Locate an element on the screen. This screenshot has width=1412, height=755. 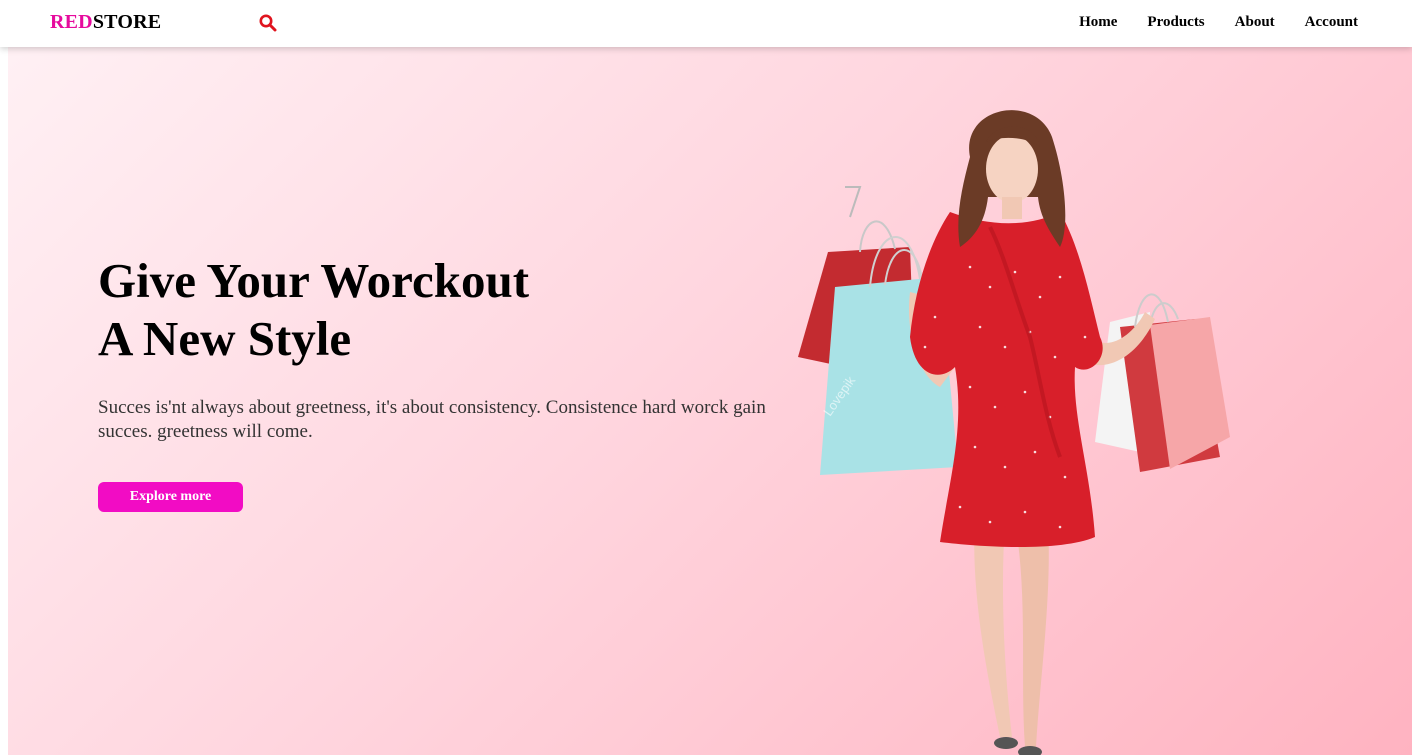
hero-title: Give Your Worckout A New Style is located at coordinates (313, 310).